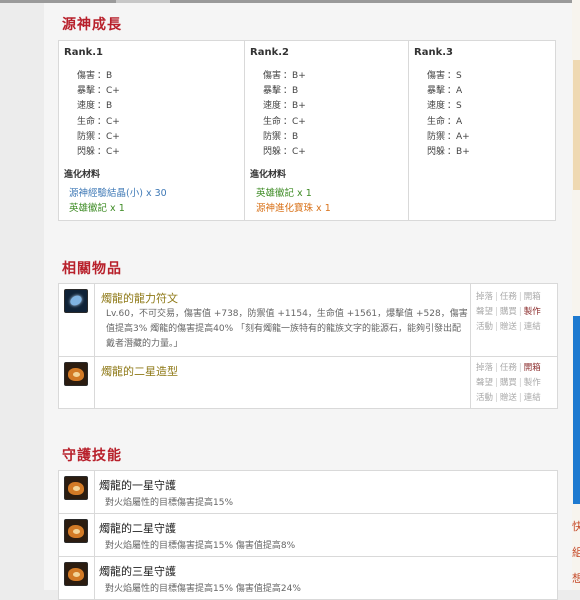 This screenshot has width=580, height=600. What do you see at coordinates (92, 456) in the screenshot?
I see `skills-section-title: 守護技能` at bounding box center [92, 456].